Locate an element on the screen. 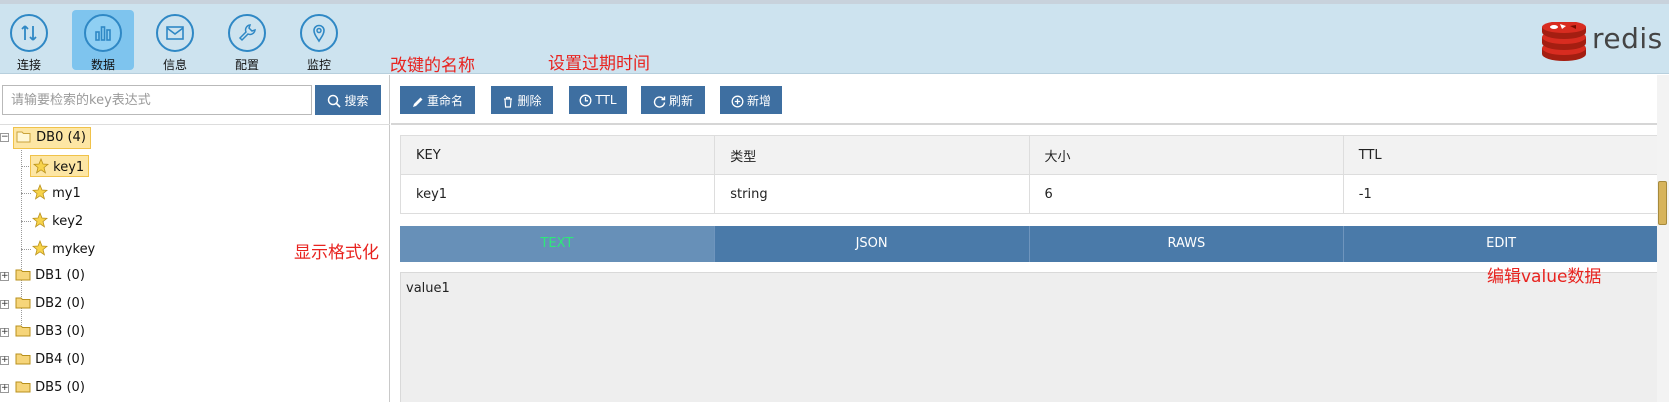 The height and width of the screenshot is (402, 1669). db-label: DB3 (0) is located at coordinates (60, 331).